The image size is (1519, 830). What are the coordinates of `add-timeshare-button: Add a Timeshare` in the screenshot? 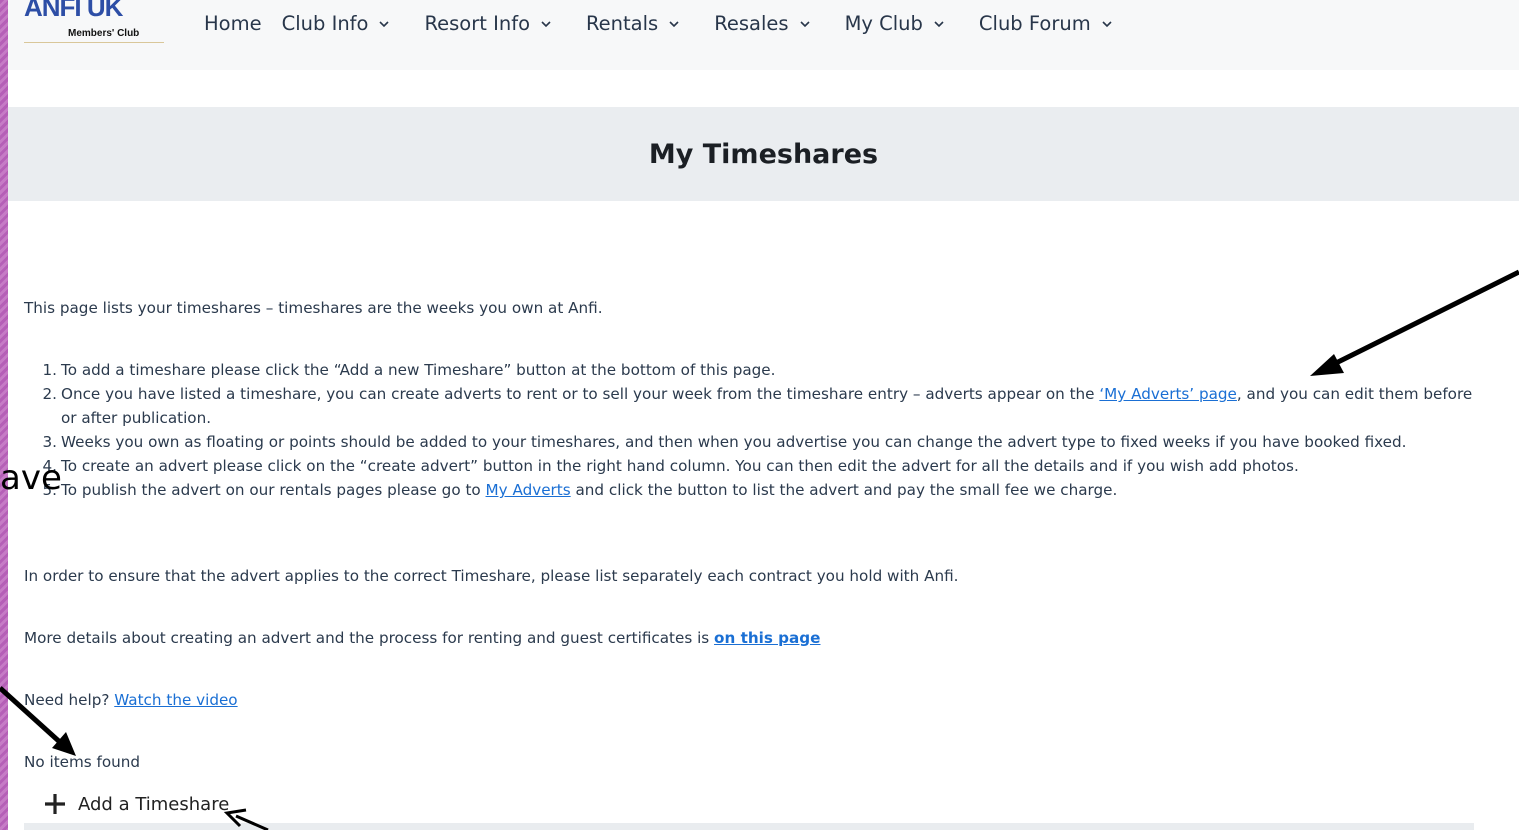 It's located at (135, 804).